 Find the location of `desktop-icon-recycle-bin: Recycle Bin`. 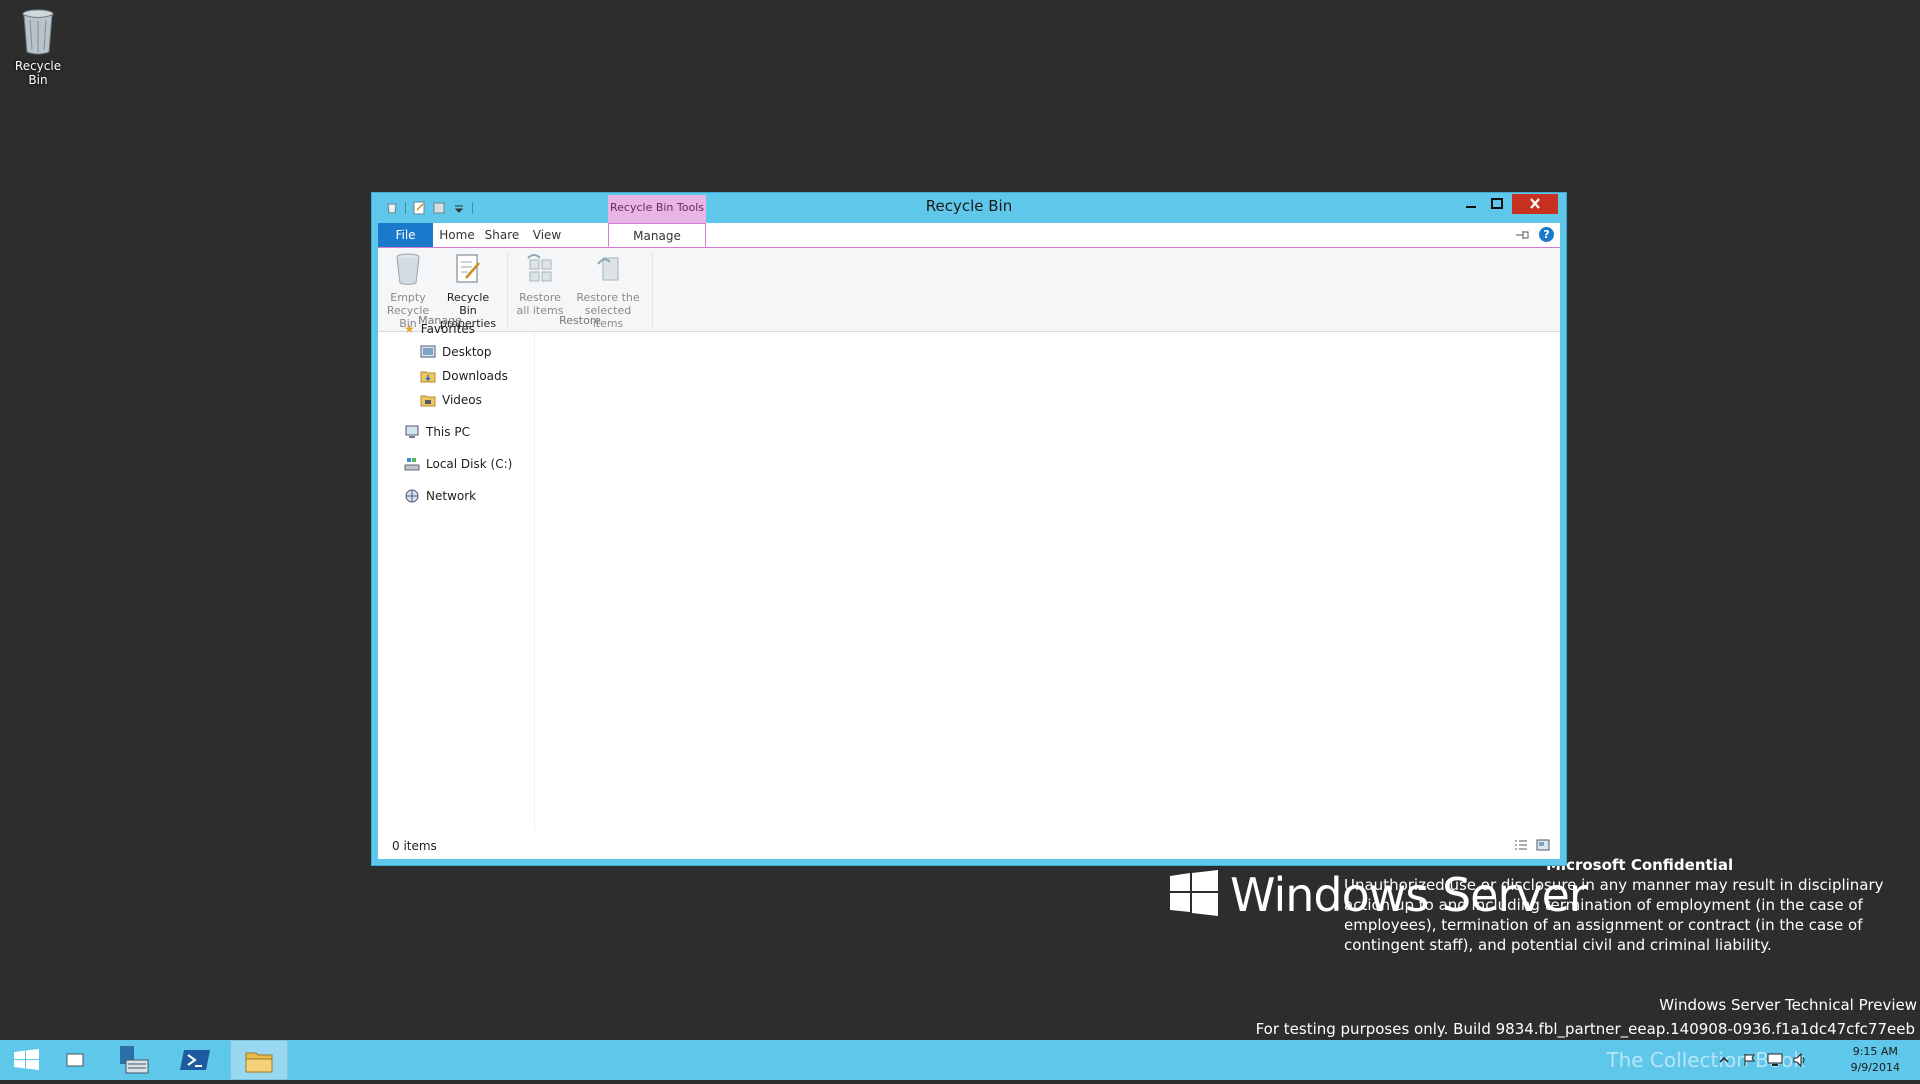

desktop-icon-recycle-bin: Recycle Bin is located at coordinates (38, 46).